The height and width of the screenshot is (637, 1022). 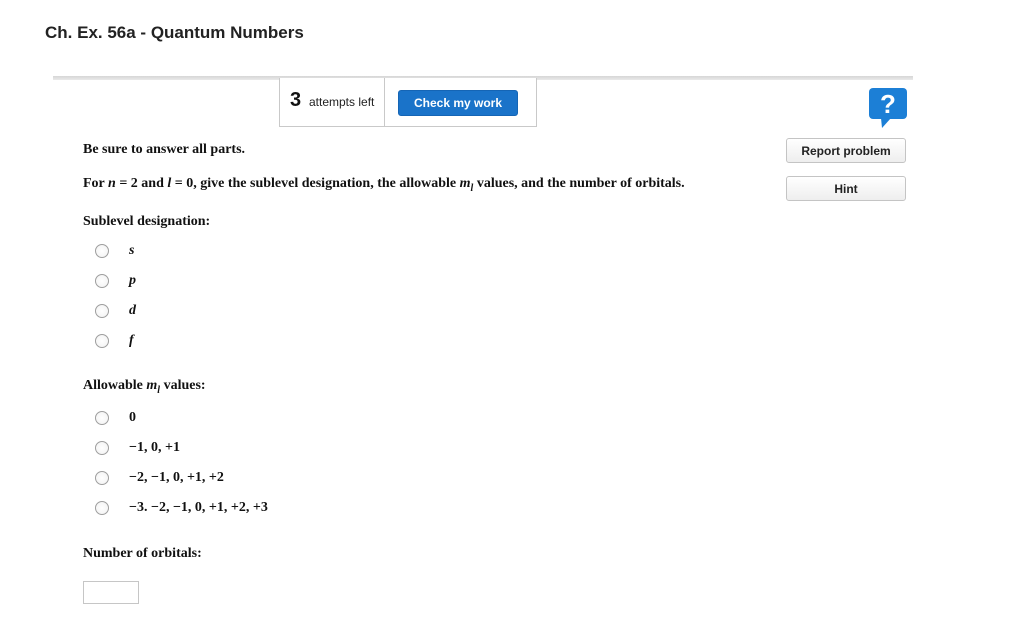 I want to click on heading-text: Allowable, so click(x=115, y=385).